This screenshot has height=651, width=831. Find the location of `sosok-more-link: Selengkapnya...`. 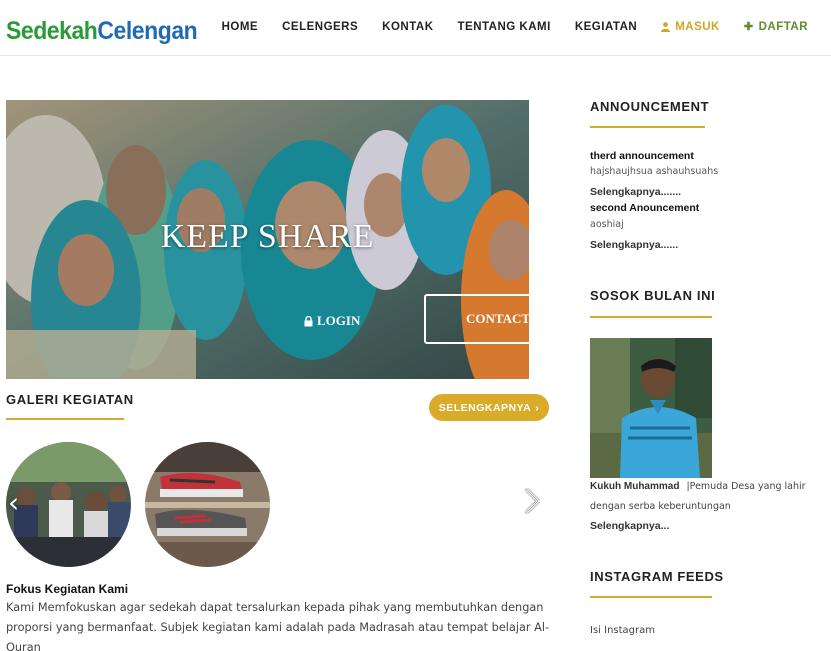

sosok-more-link: Selengkapnya... is located at coordinates (629, 526).